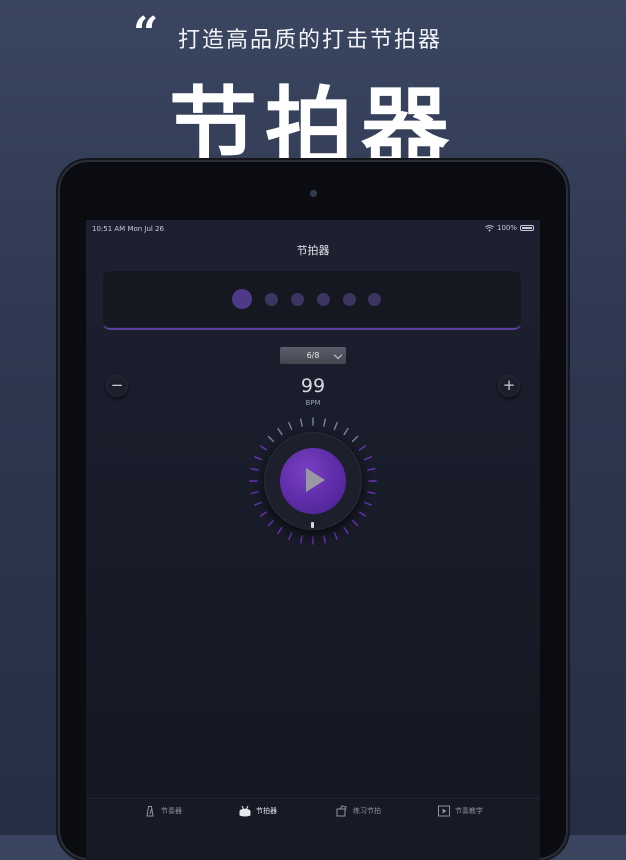  I want to click on battery-percent: 100%, so click(506, 228).